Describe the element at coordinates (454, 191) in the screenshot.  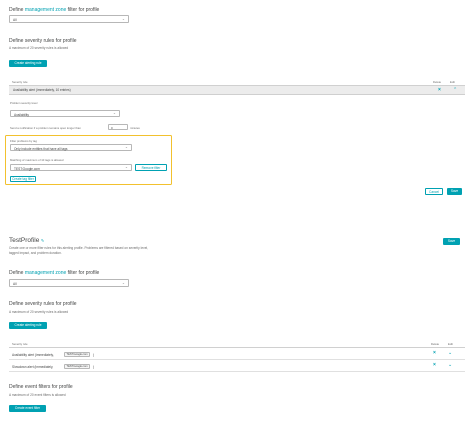
I see `save-button: Save` at that location.